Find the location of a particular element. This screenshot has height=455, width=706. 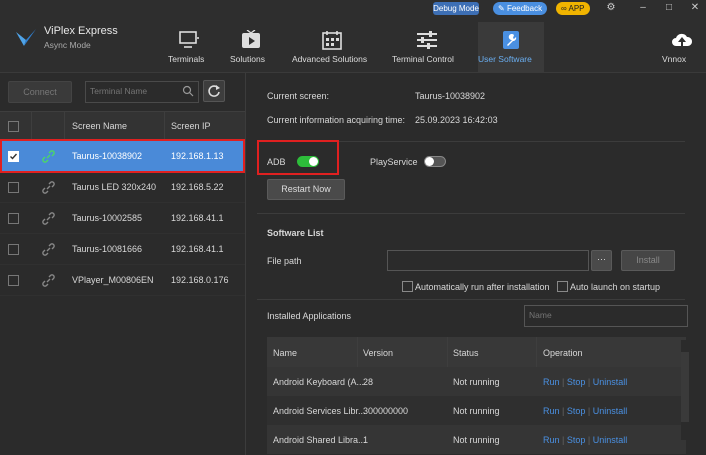

scrollbar-thumb is located at coordinates (685, 387).